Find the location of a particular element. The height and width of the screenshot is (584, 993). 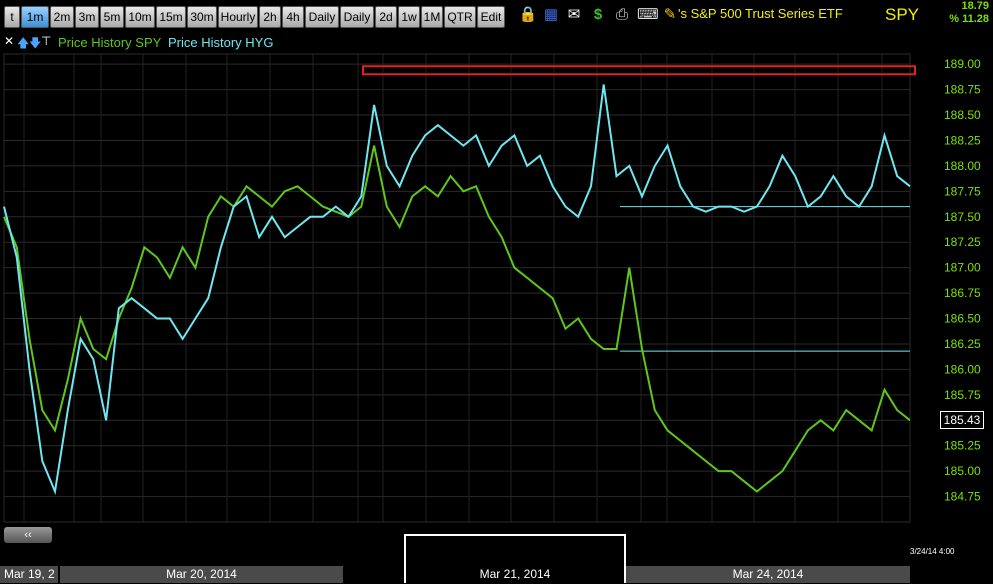

y-tick-label: 186.25 is located at coordinates (962, 344).